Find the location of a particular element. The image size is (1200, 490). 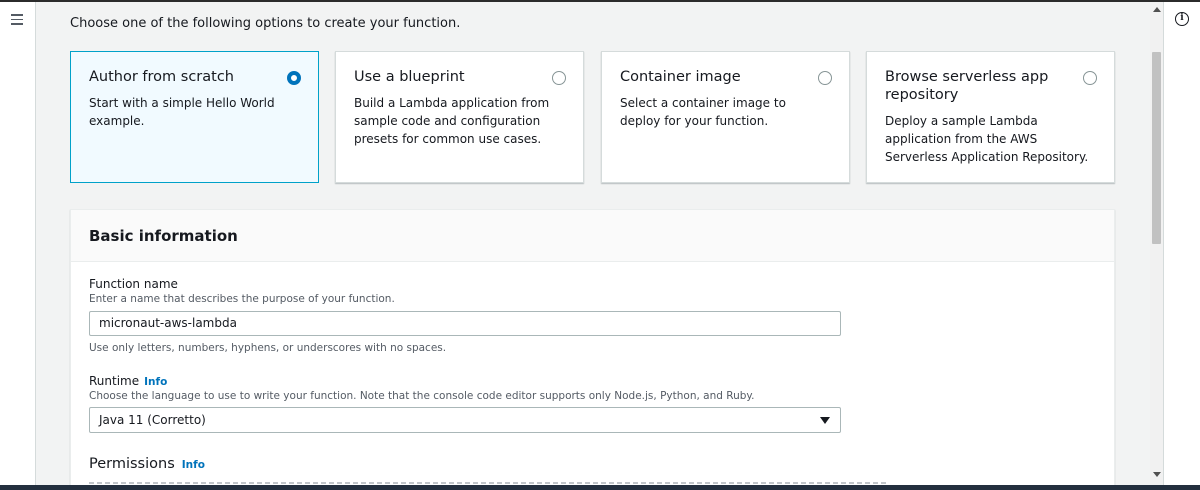

clipped-permissions-text is located at coordinates (489, 483).